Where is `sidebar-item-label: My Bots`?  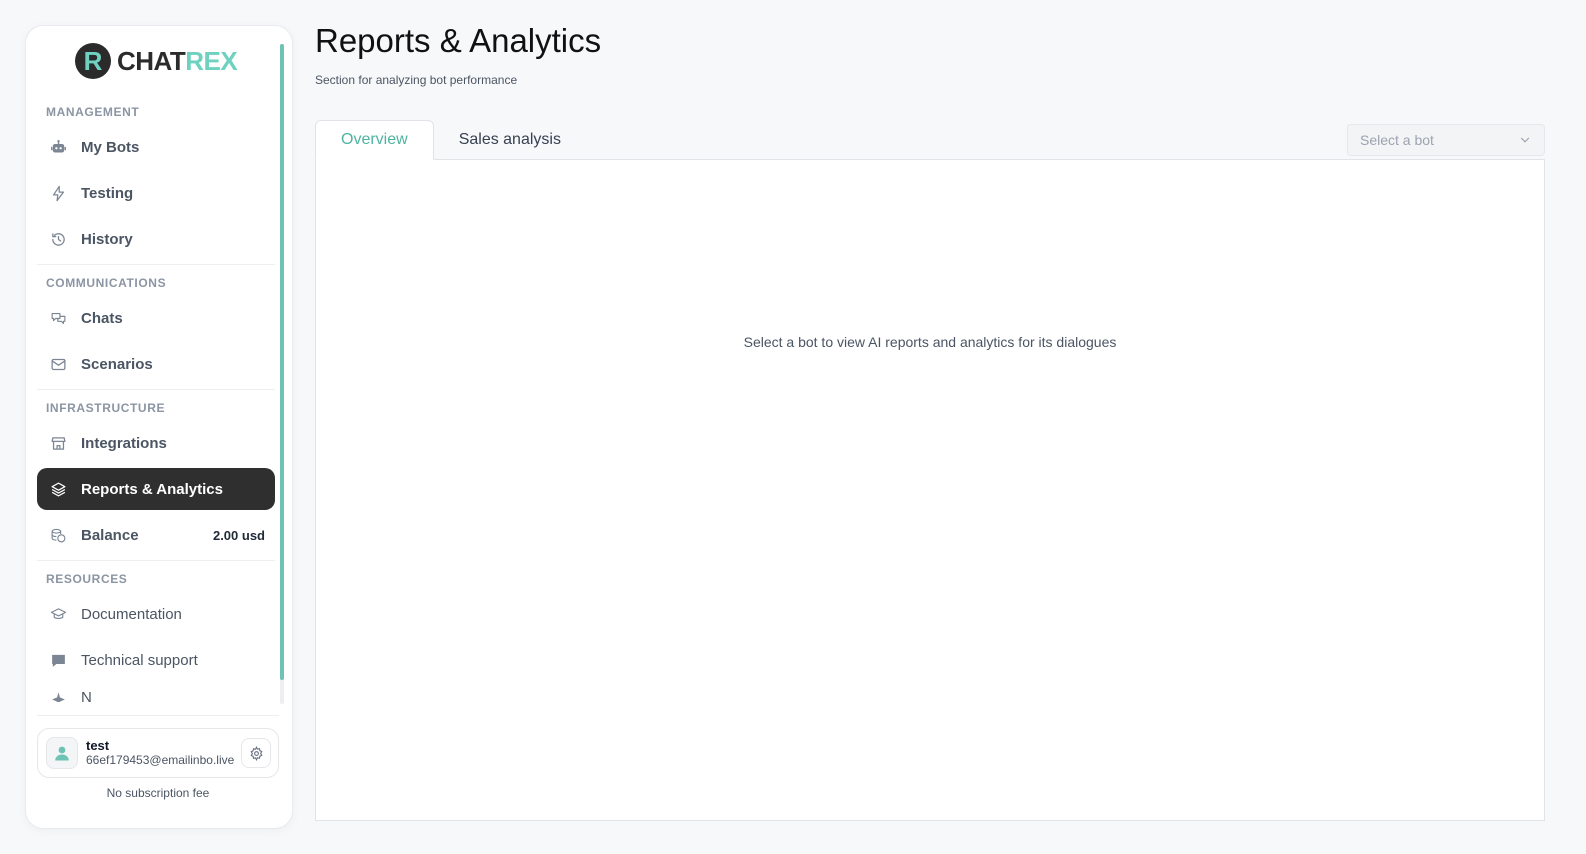
sidebar-item-label: My Bots is located at coordinates (110, 147).